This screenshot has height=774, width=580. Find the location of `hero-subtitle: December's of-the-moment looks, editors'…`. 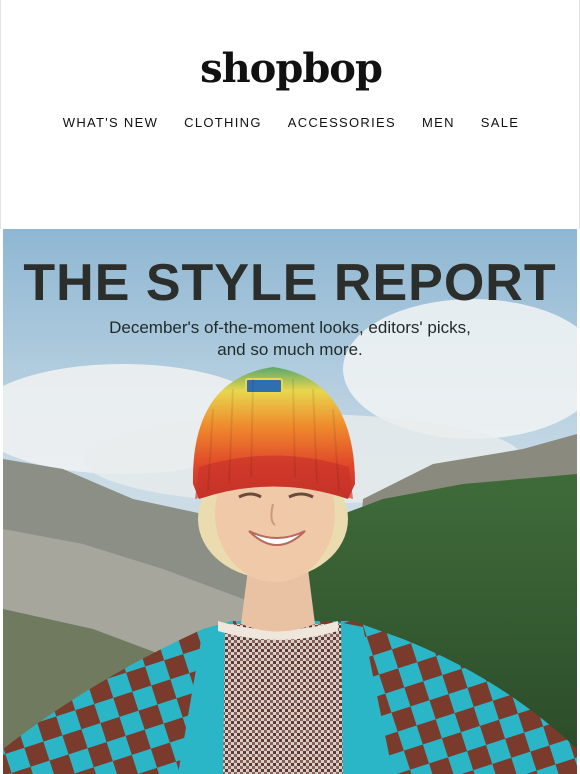

hero-subtitle: December's of-the-moment looks, editors'… is located at coordinates (290, 339).